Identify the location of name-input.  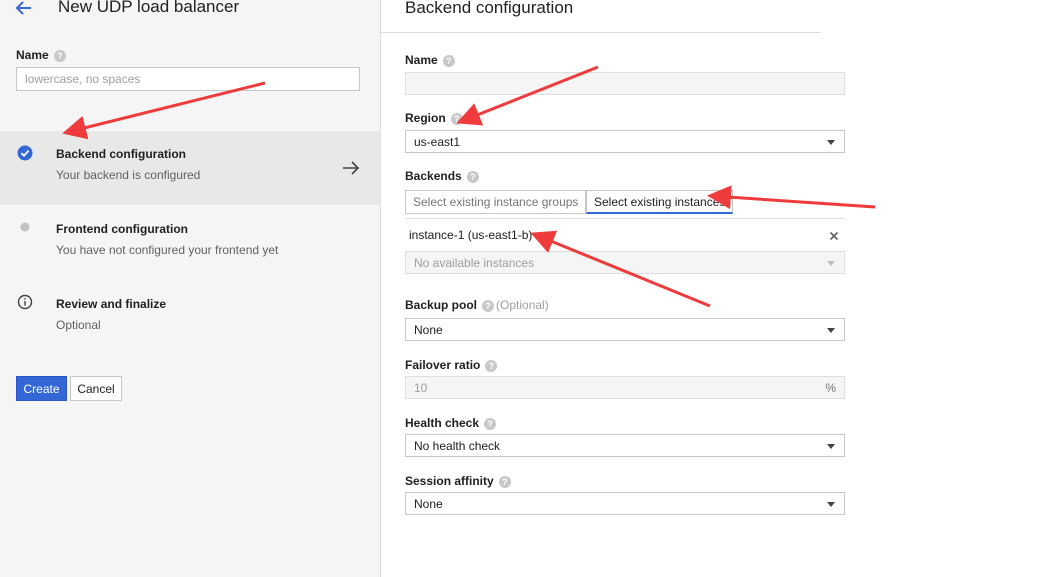
(188, 79).